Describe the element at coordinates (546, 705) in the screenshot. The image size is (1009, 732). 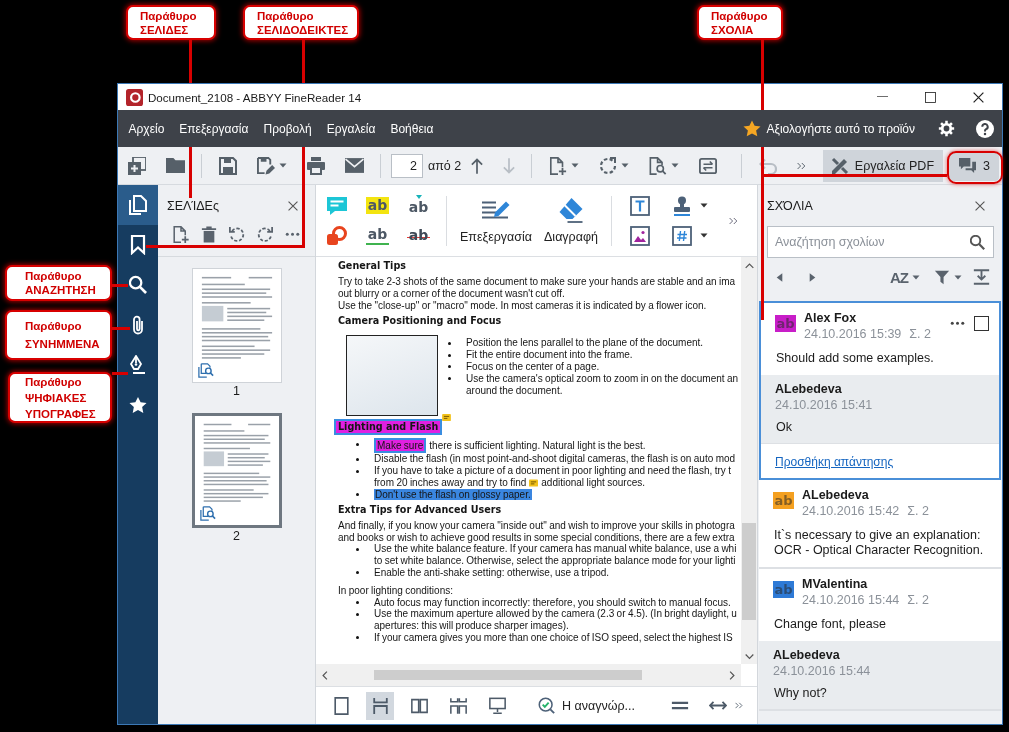
I see `check-magnifier-icon` at that location.